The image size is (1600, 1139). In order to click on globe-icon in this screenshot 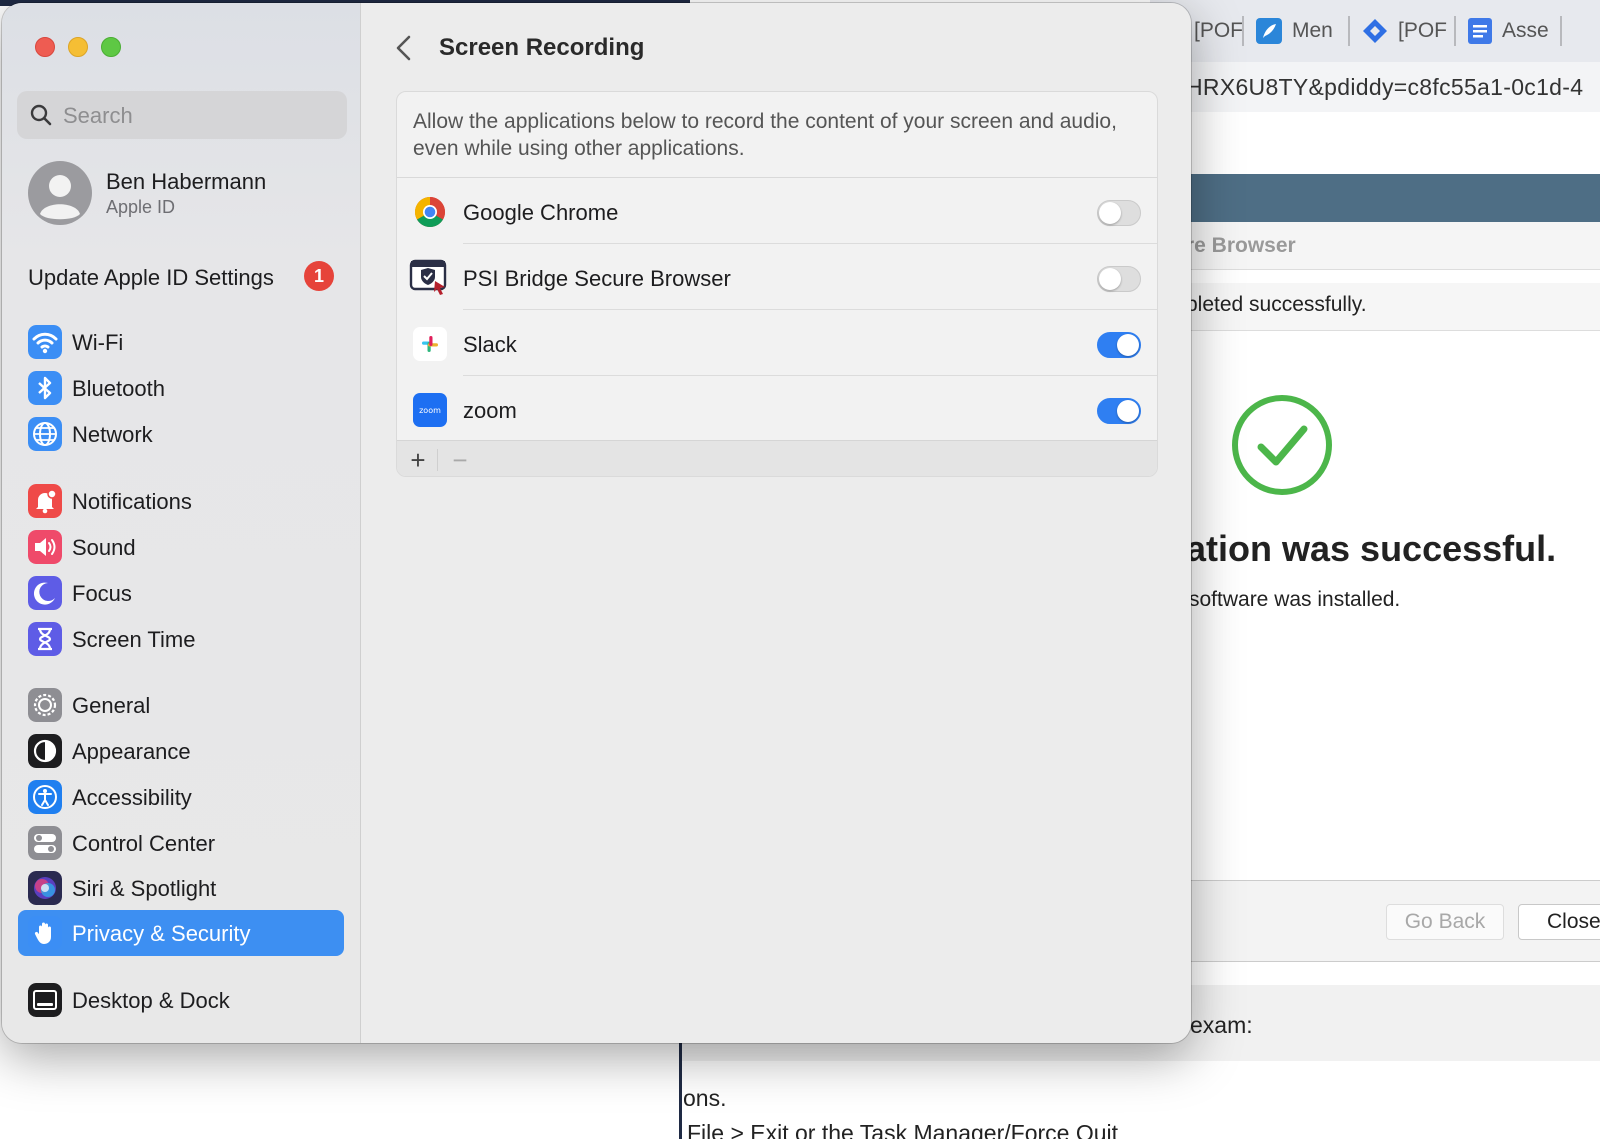, I will do `click(45, 434)`.